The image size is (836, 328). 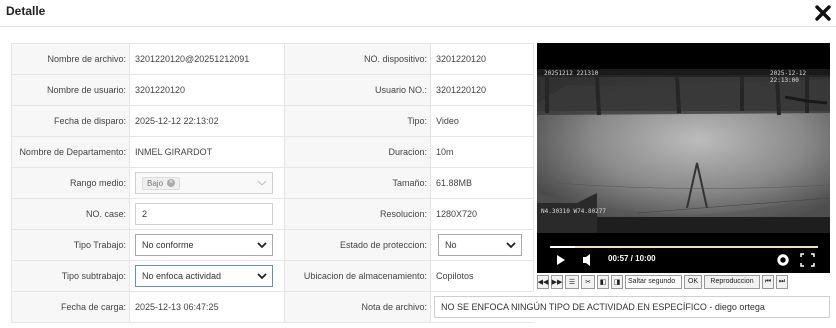 I want to click on tipo-trabajo-cell: No conforme, so click(x=207, y=245).